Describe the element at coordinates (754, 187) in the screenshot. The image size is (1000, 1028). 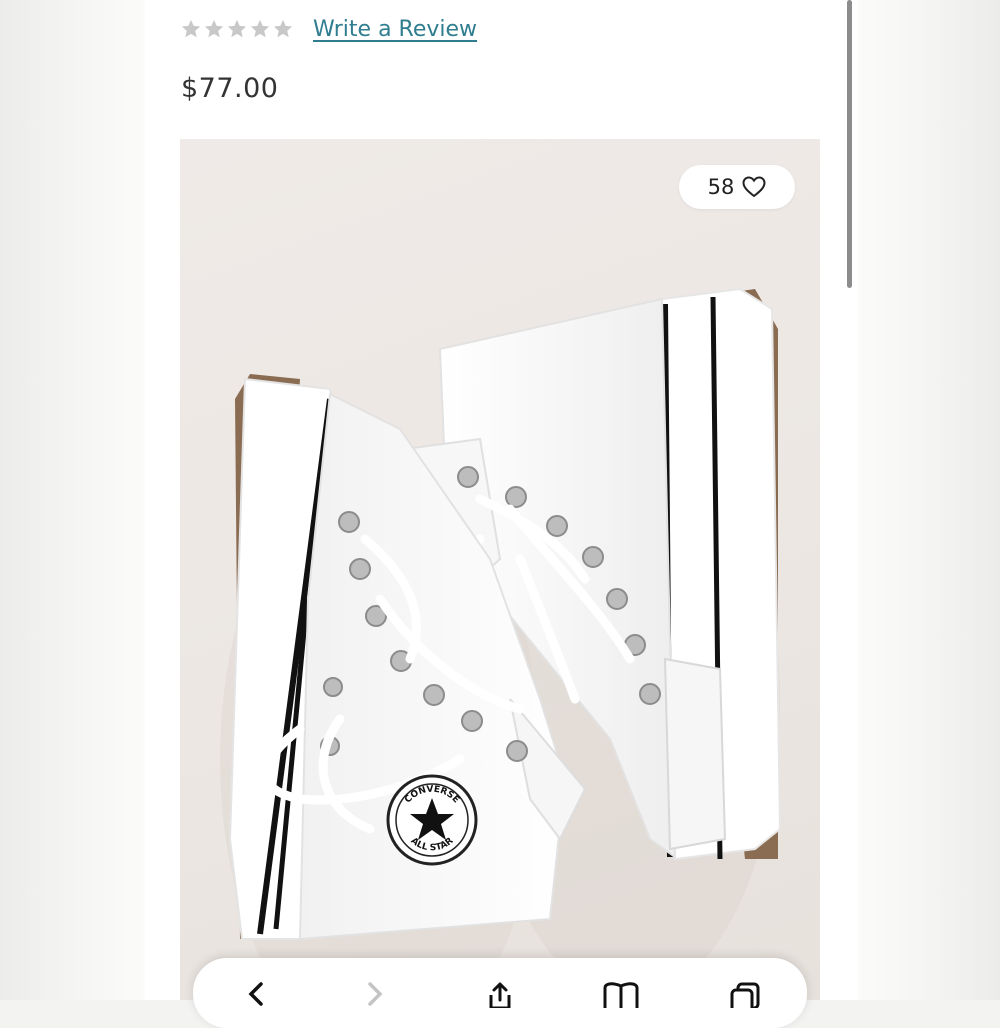
I see `heart-outline-icon` at that location.